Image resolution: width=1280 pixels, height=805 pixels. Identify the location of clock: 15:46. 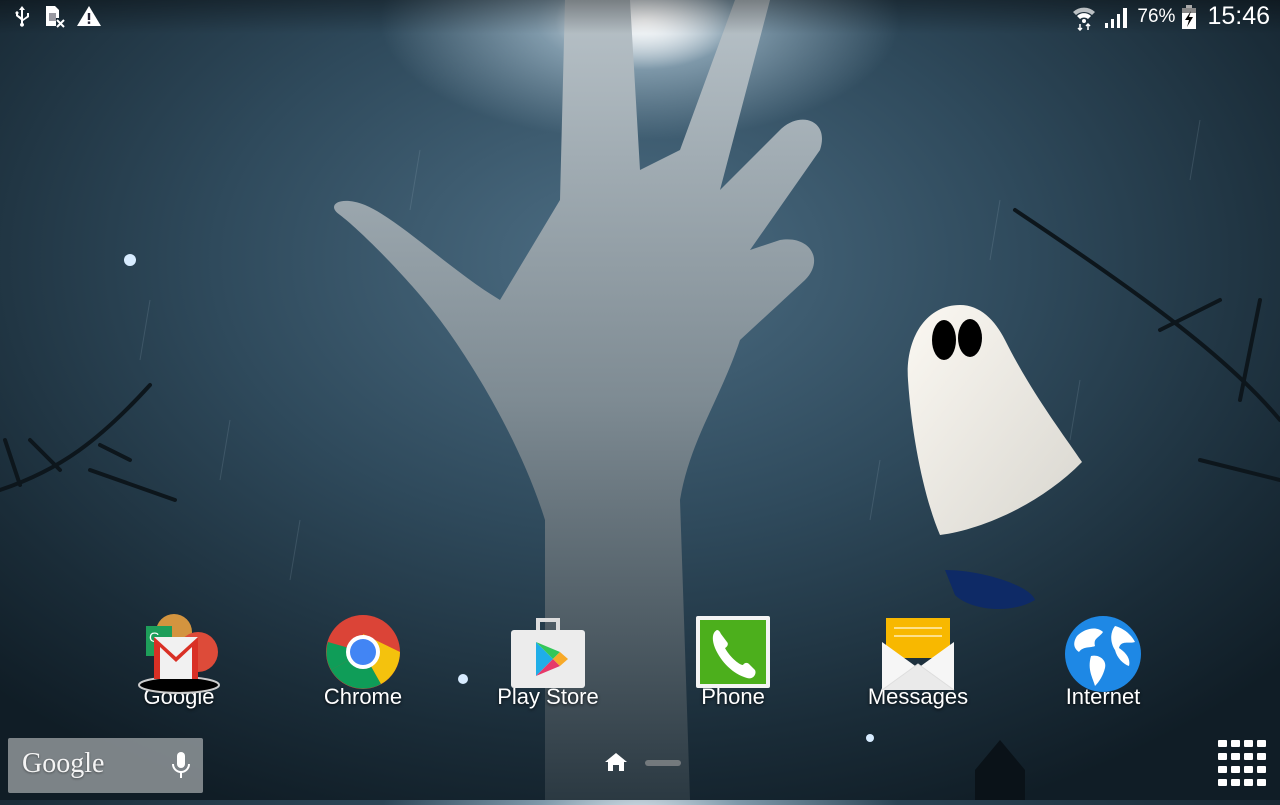
(1238, 16).